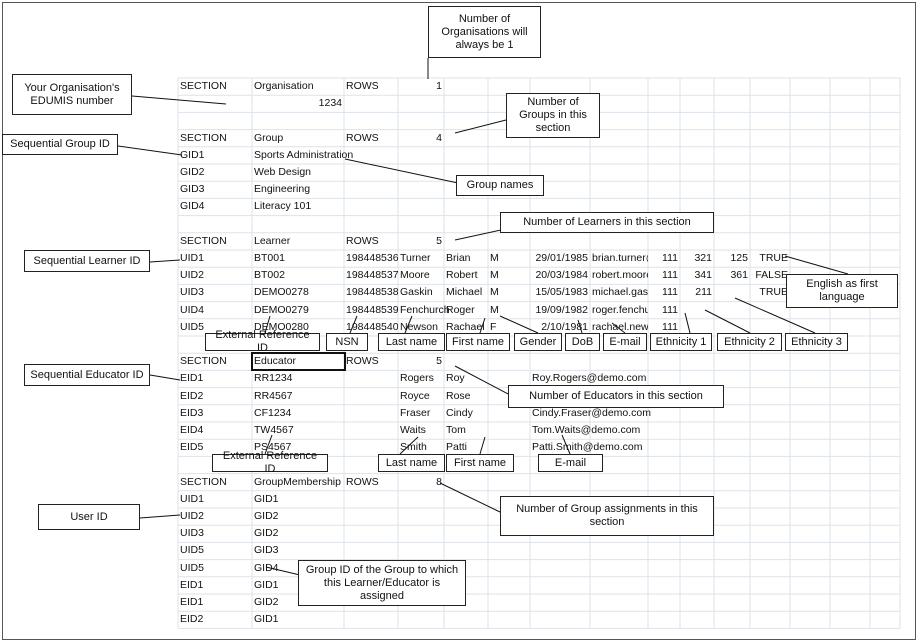  What do you see at coordinates (89, 517) in the screenshot?
I see `callout-user-id: User ID` at bounding box center [89, 517].